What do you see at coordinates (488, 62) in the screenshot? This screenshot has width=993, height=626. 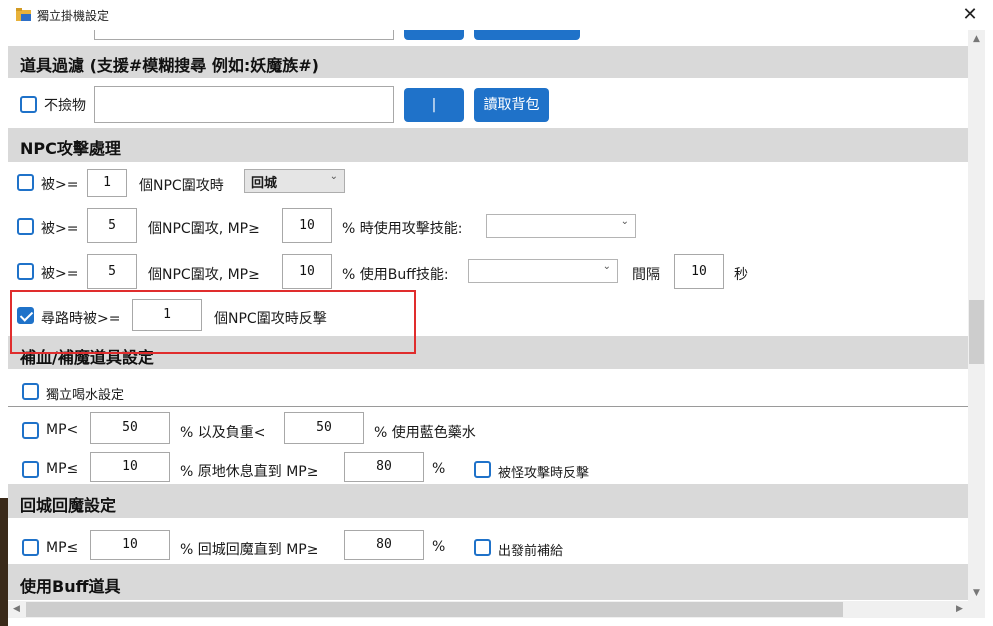 I see `section-item-filter: 道具過濾 (支援#模糊搜尋 例如:妖魔族#)` at bounding box center [488, 62].